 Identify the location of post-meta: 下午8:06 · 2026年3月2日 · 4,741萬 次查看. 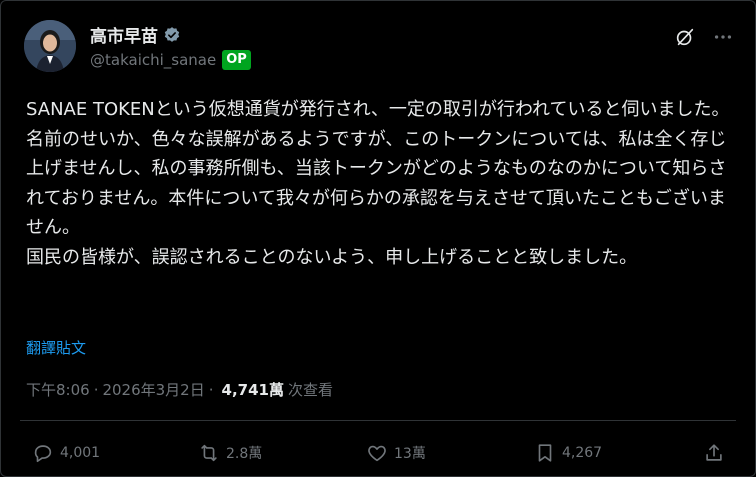
(179, 389).